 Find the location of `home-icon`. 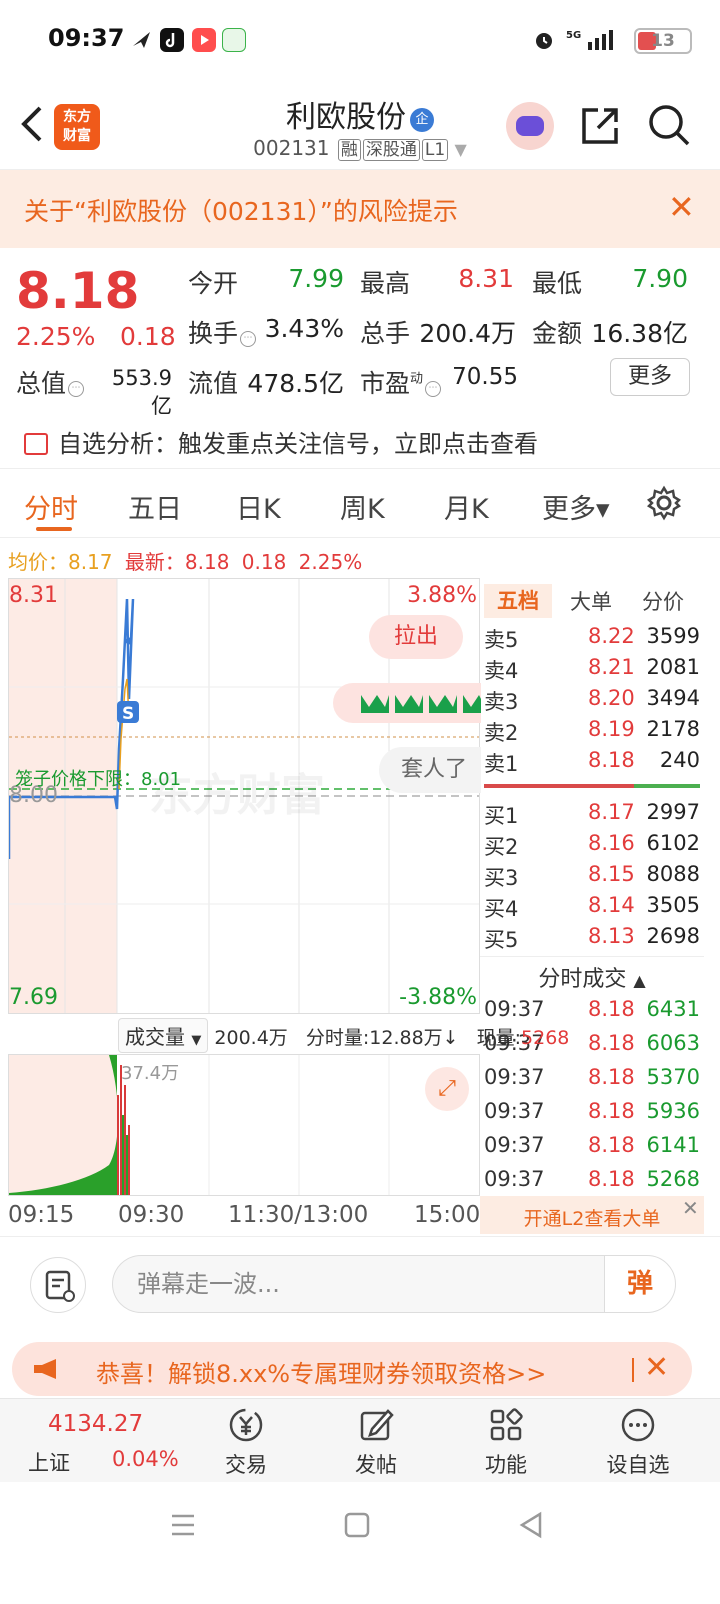

home-icon is located at coordinates (357, 1525).